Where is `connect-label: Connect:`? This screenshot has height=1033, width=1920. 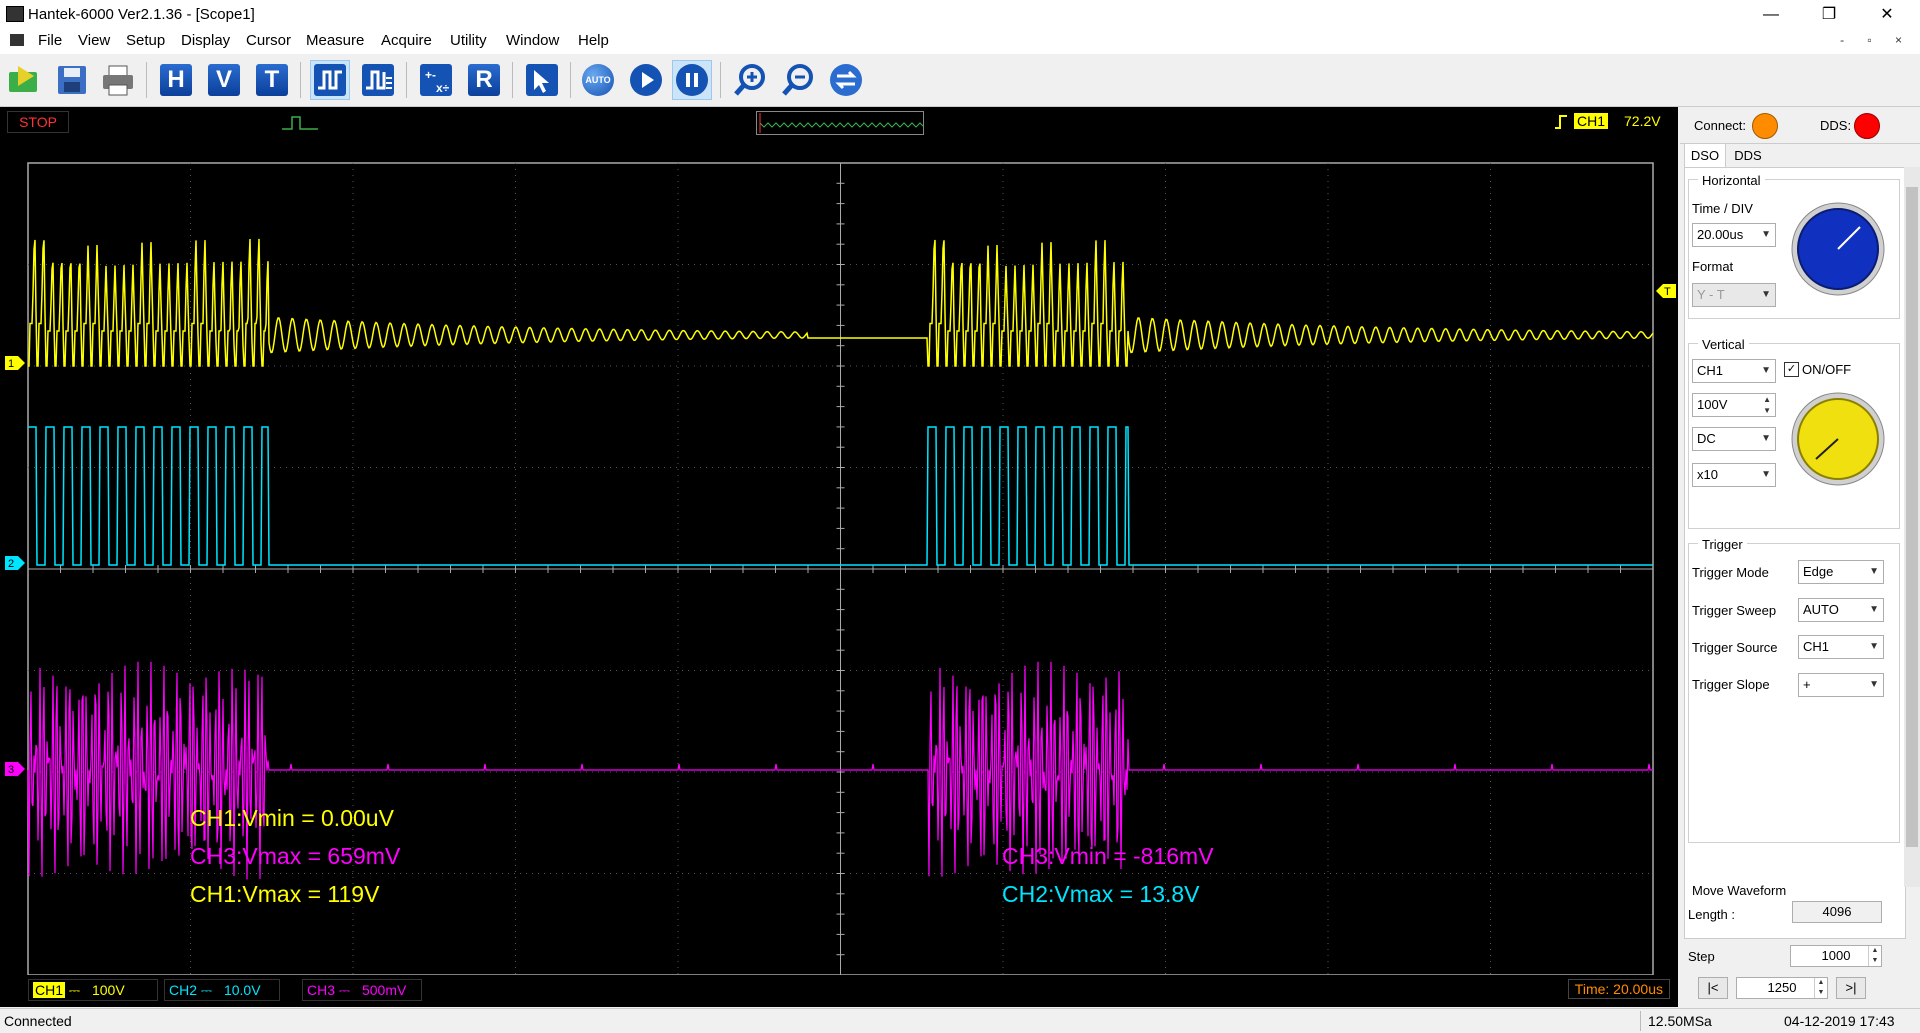
connect-label: Connect: is located at coordinates (1720, 125).